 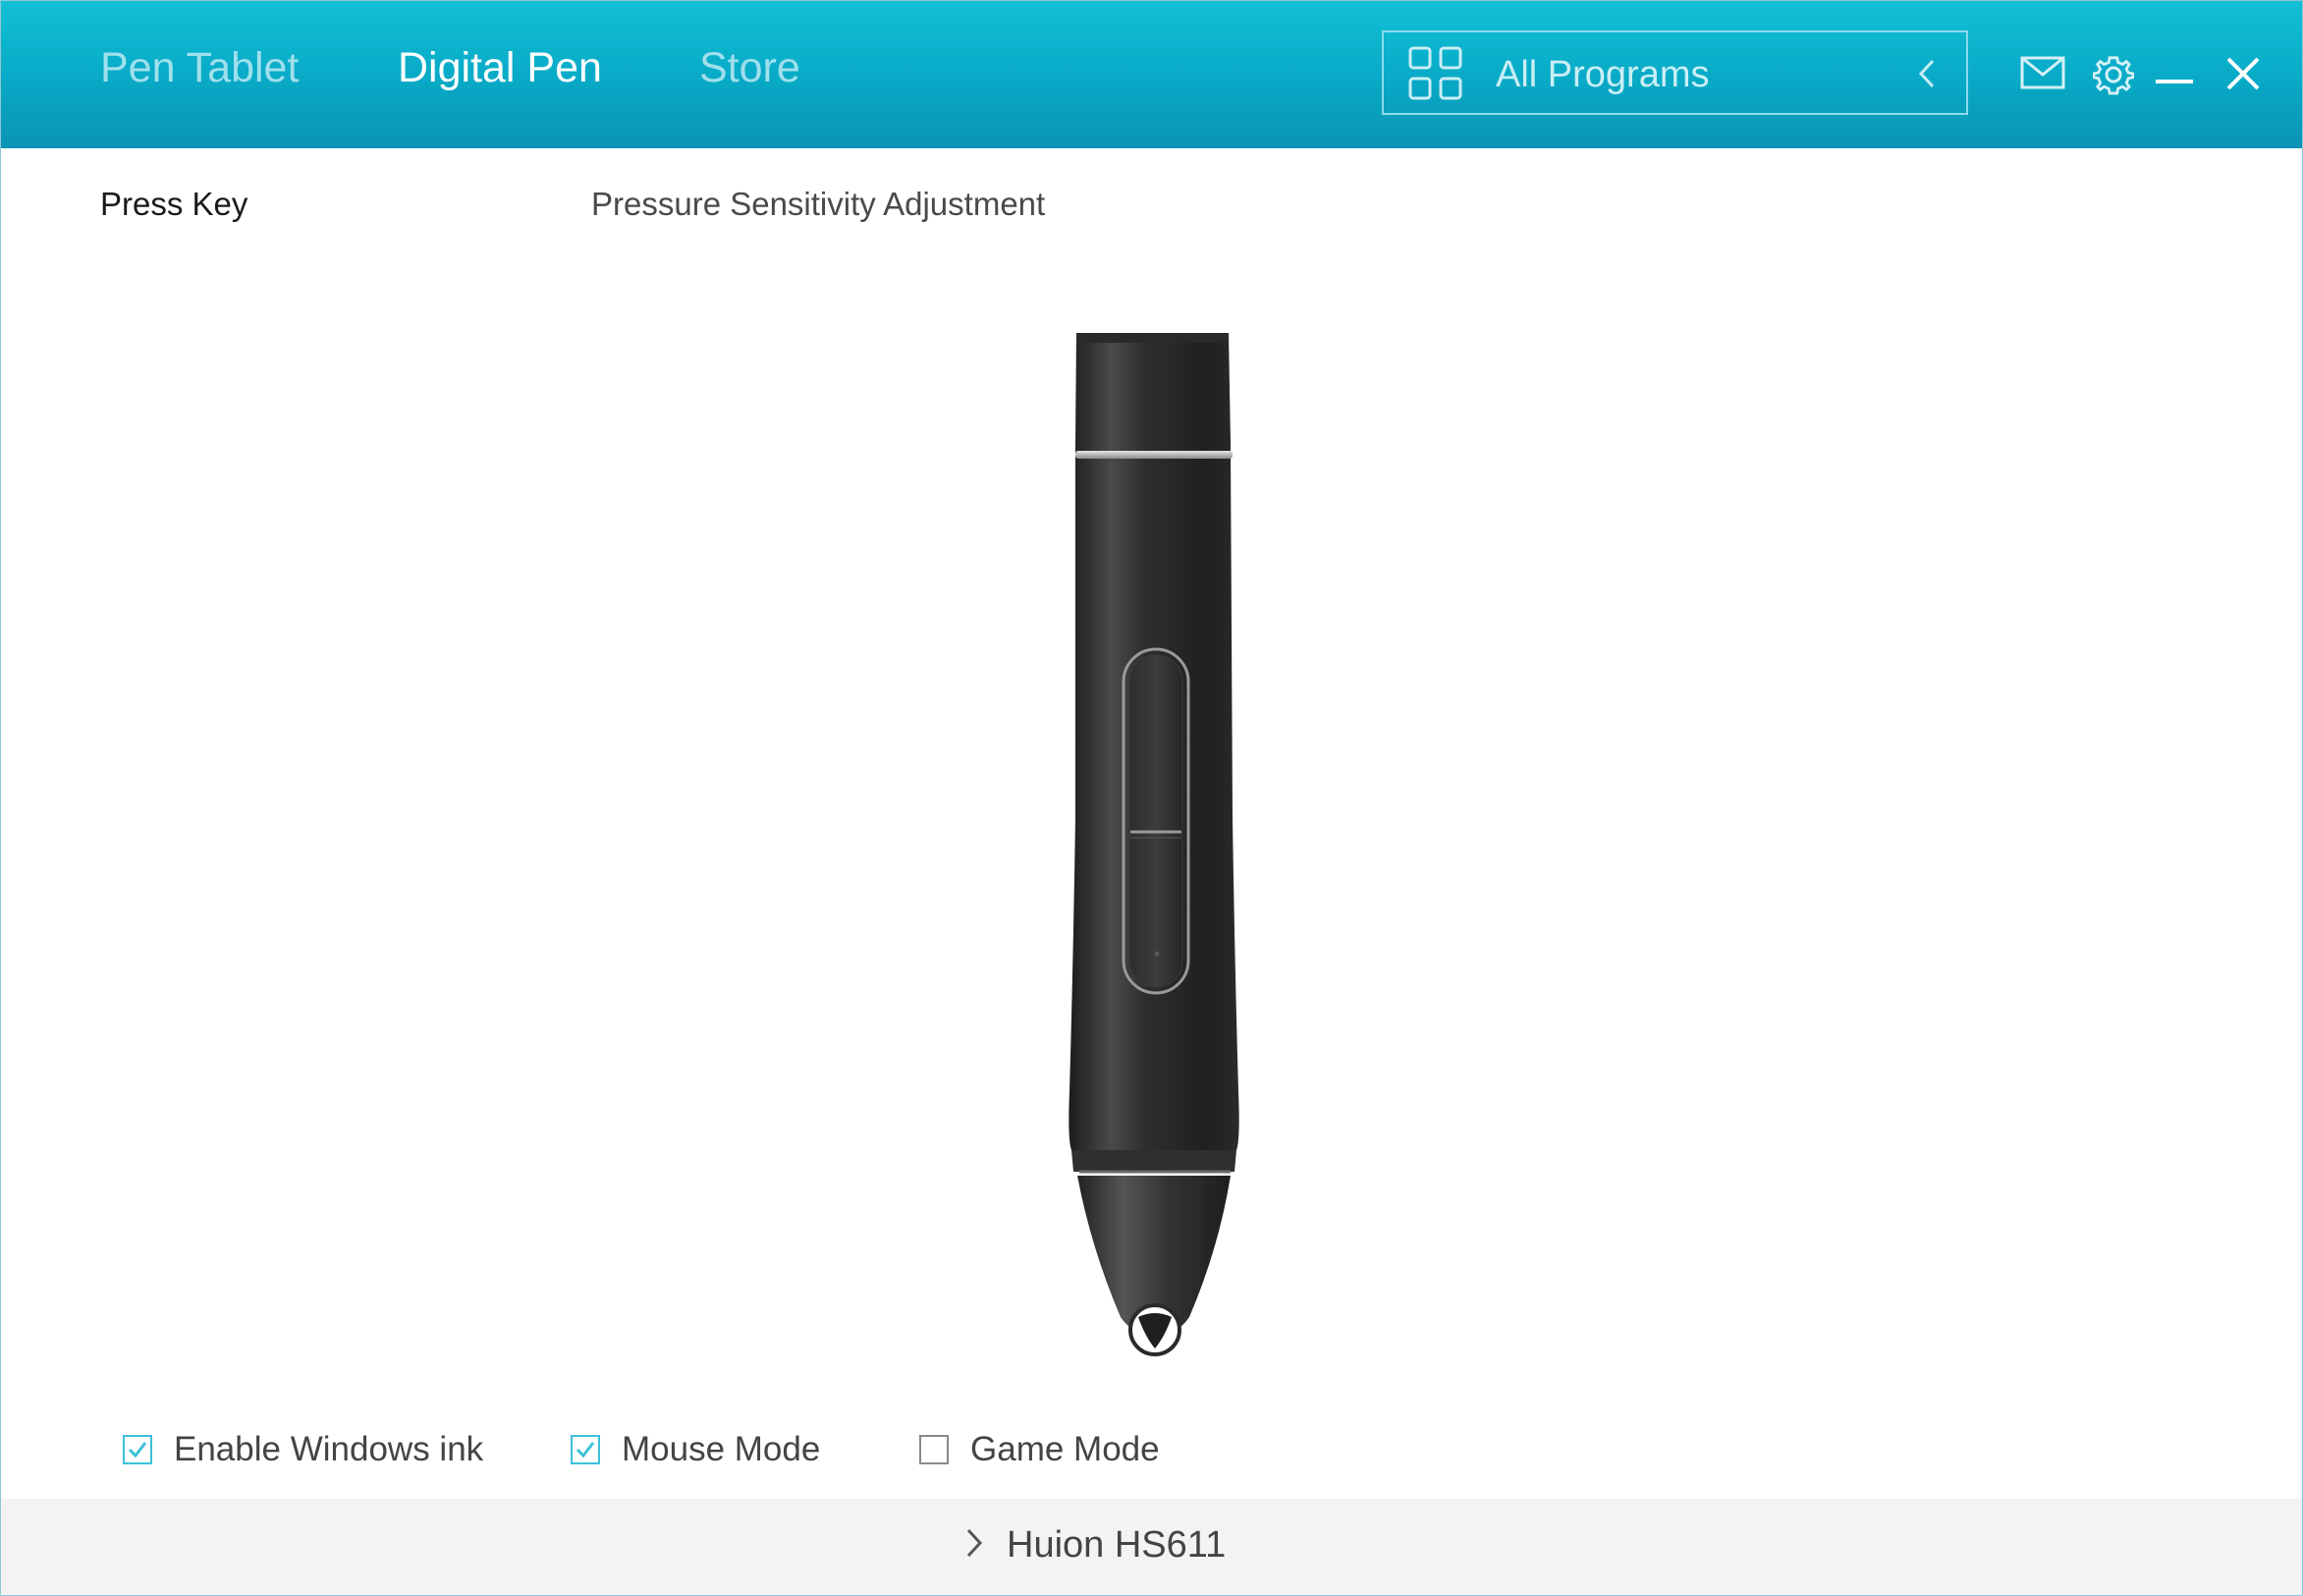 I want to click on option-mouse-mode: Mouse Mode, so click(x=696, y=1449).